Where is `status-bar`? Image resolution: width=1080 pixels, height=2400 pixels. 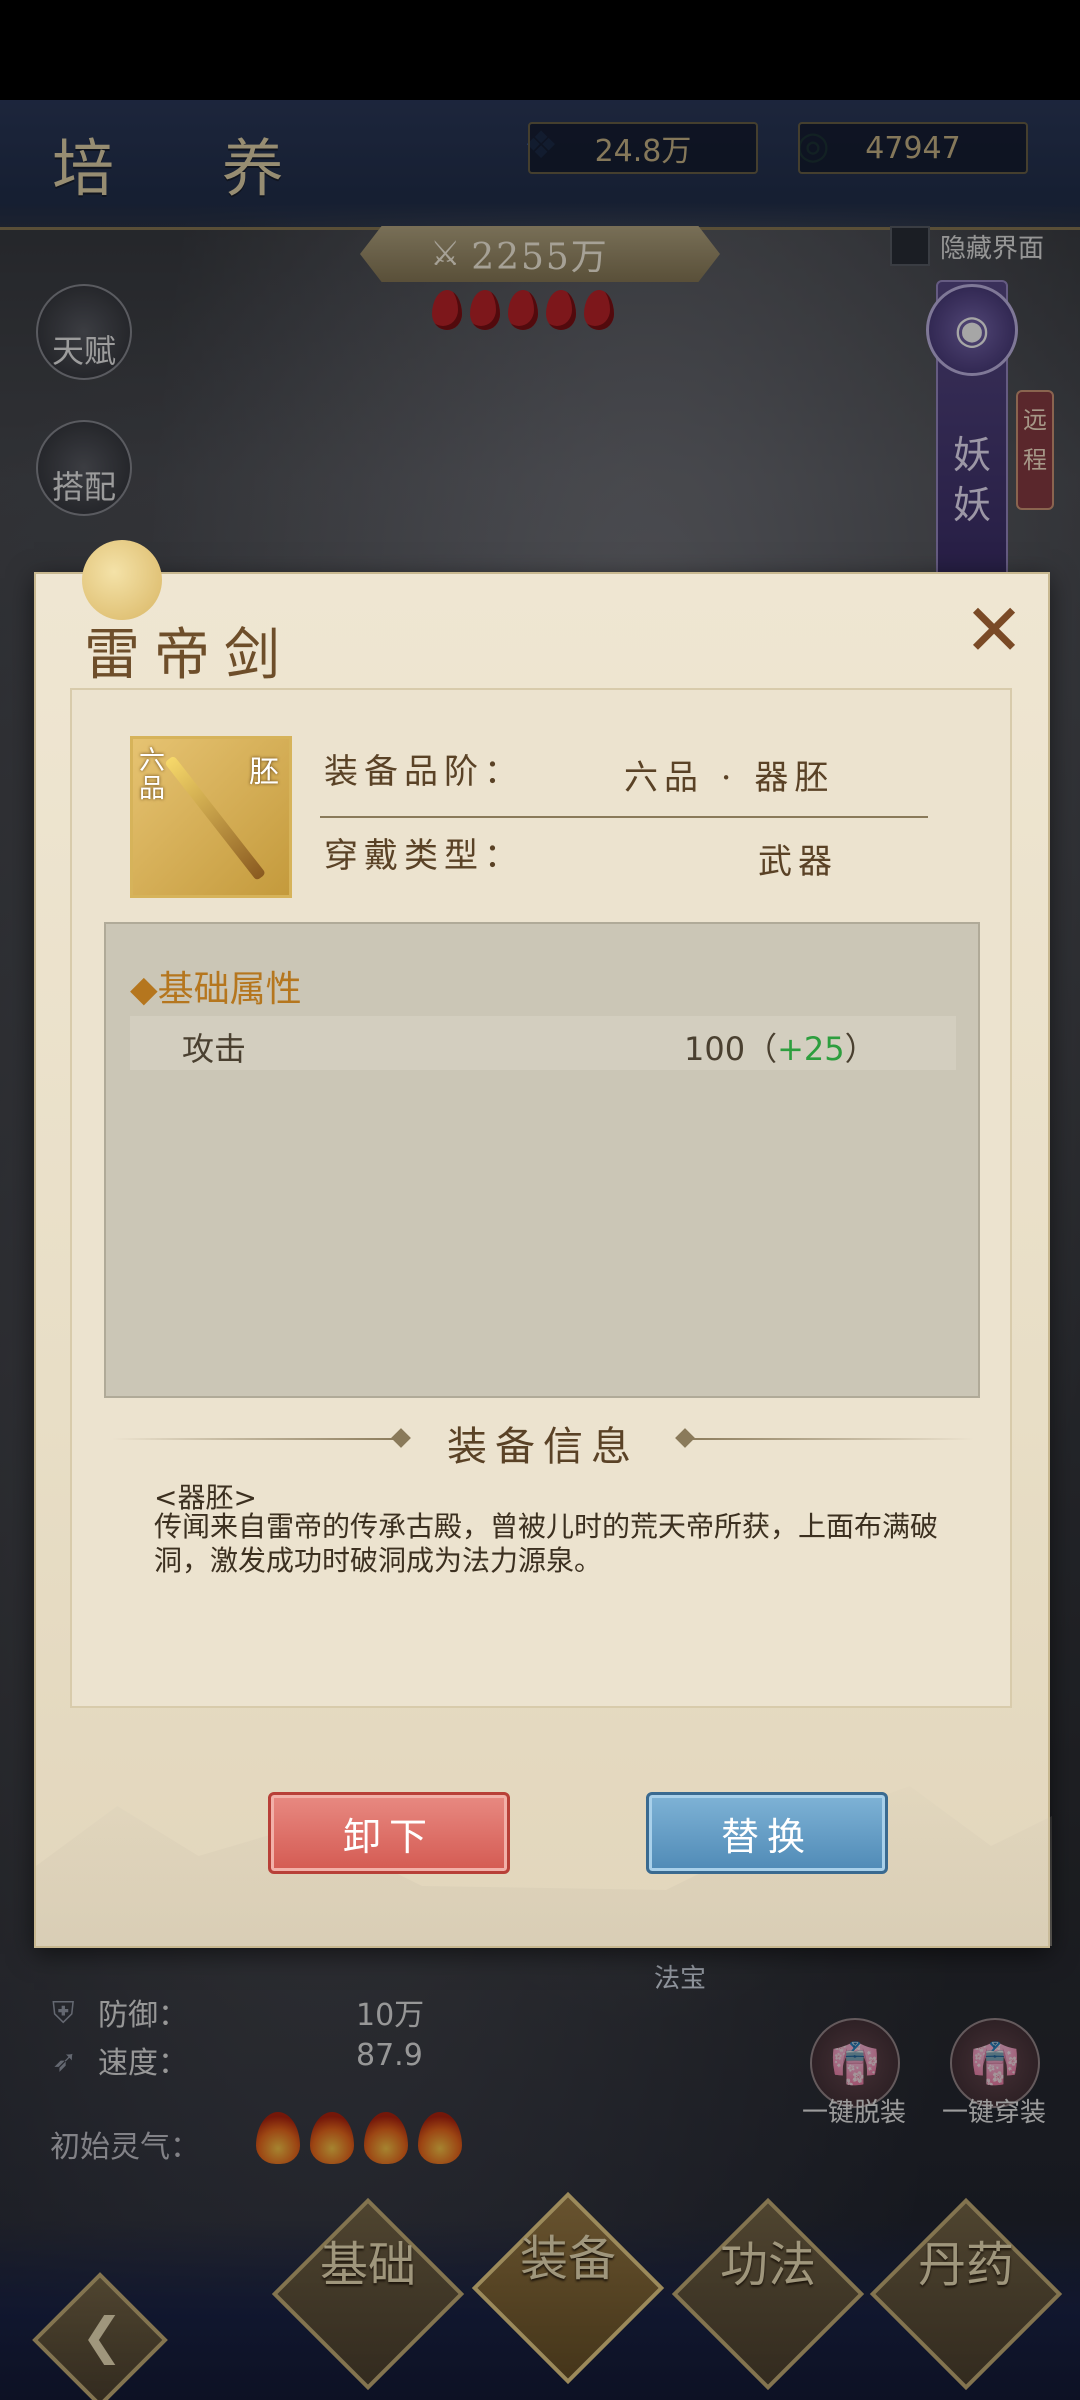 status-bar is located at coordinates (540, 50).